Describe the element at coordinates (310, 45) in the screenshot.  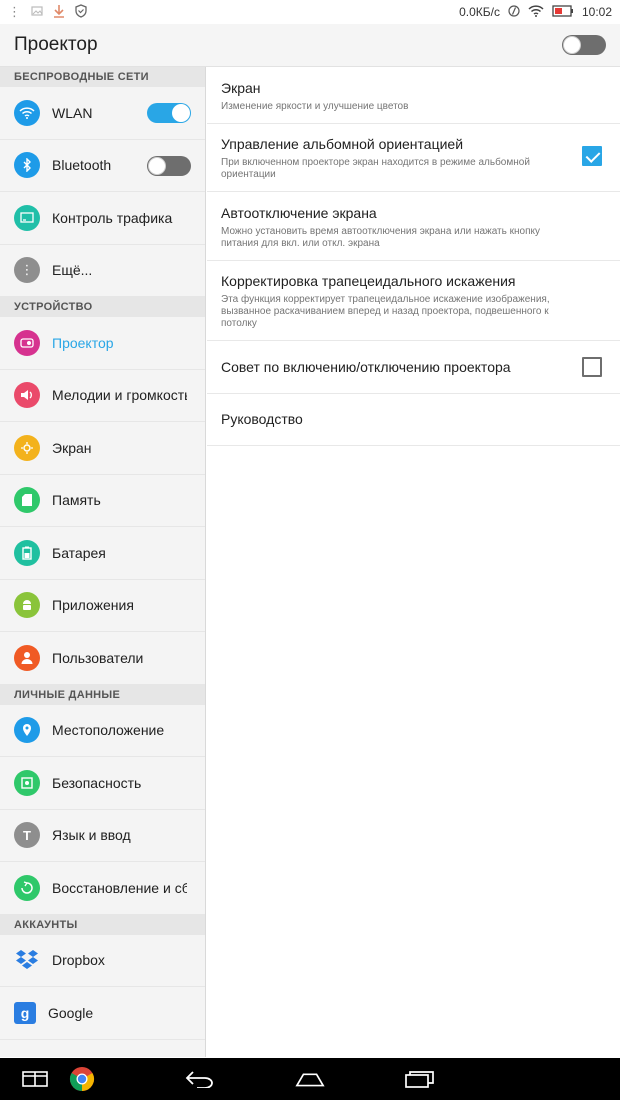
I see `app-bar: Проектор` at that location.